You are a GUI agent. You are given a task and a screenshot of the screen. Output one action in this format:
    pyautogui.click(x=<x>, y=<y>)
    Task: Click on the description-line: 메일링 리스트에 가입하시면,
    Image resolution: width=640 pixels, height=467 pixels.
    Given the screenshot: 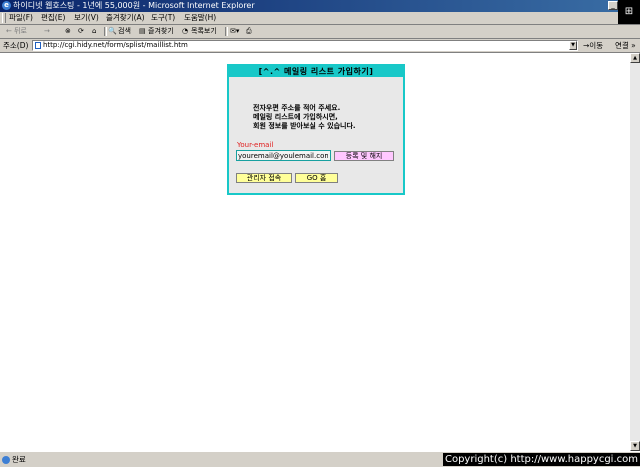 What is the action you would take?
    pyautogui.click(x=295, y=117)
    